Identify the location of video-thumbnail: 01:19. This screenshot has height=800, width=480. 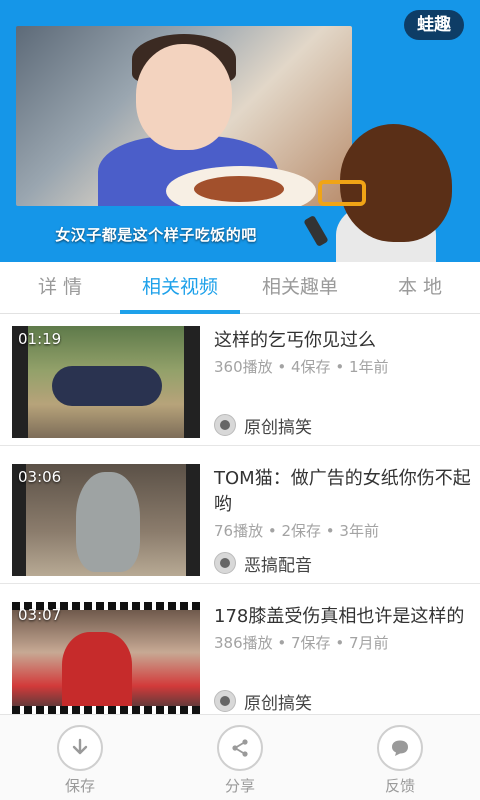
(106, 382).